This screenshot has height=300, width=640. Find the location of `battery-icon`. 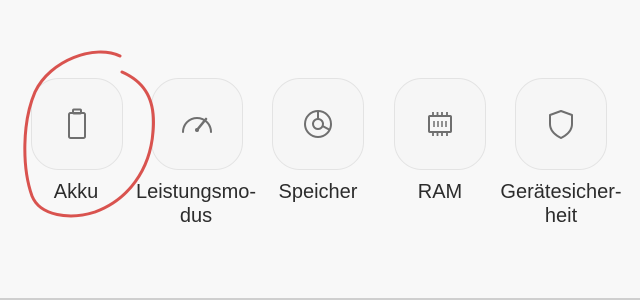

battery-icon is located at coordinates (77, 123).